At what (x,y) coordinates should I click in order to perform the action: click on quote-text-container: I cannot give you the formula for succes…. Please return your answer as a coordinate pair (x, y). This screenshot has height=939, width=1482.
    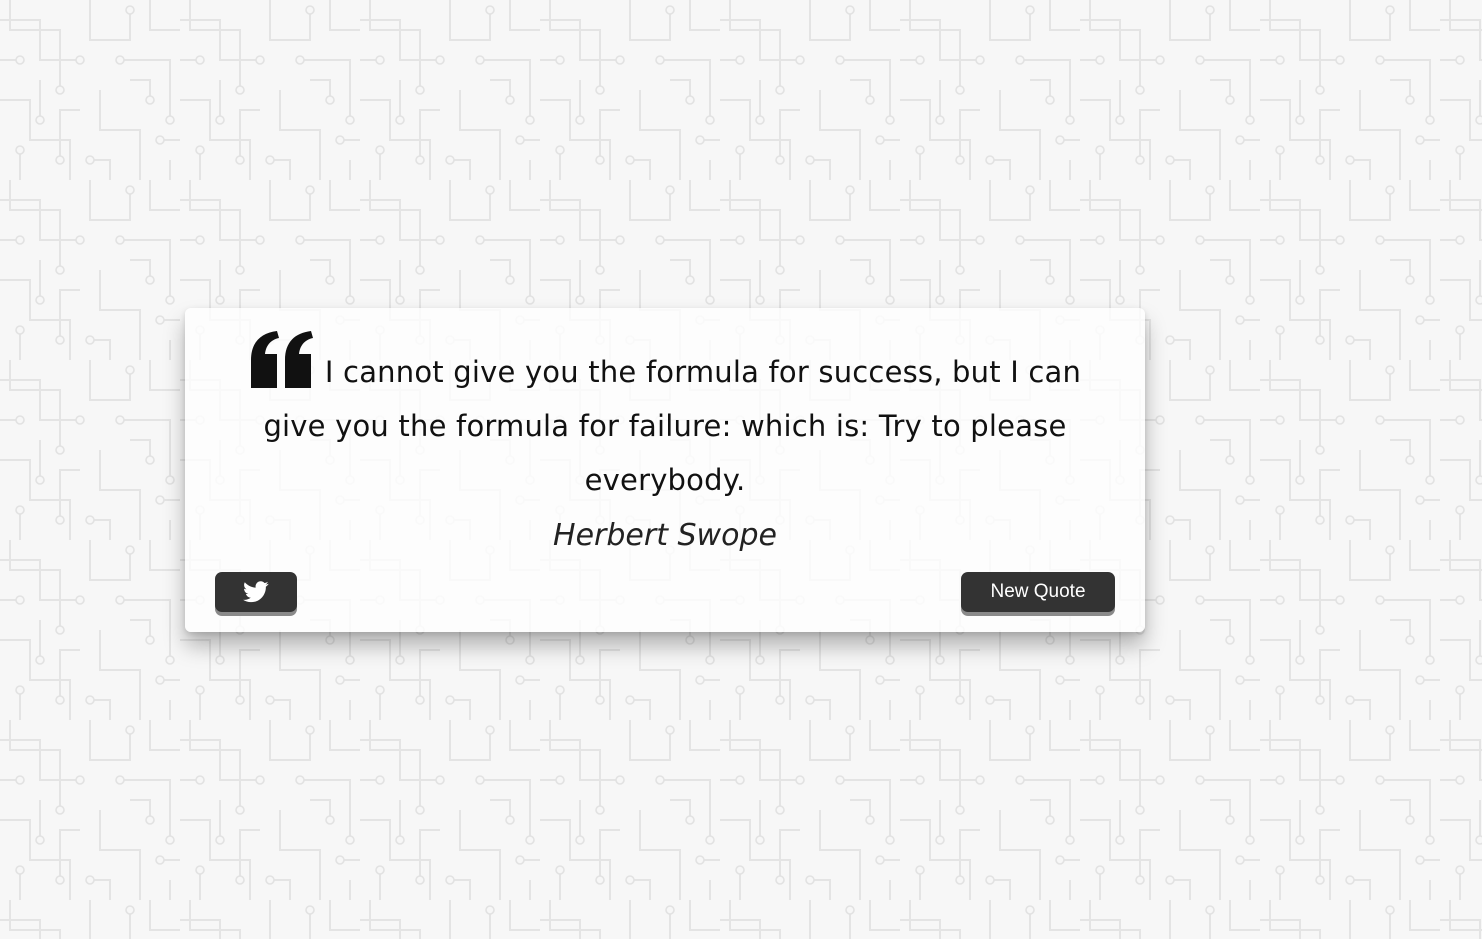
    Looking at the image, I should click on (665, 418).